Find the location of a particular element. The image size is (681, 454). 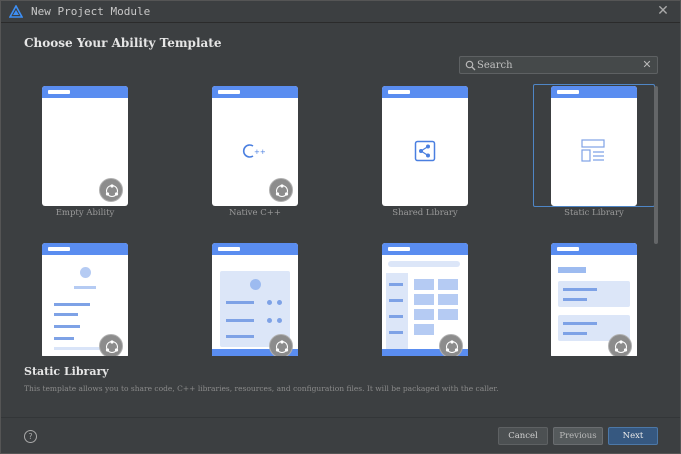

title-bar: New Project Module ✕ is located at coordinates (340, 12).